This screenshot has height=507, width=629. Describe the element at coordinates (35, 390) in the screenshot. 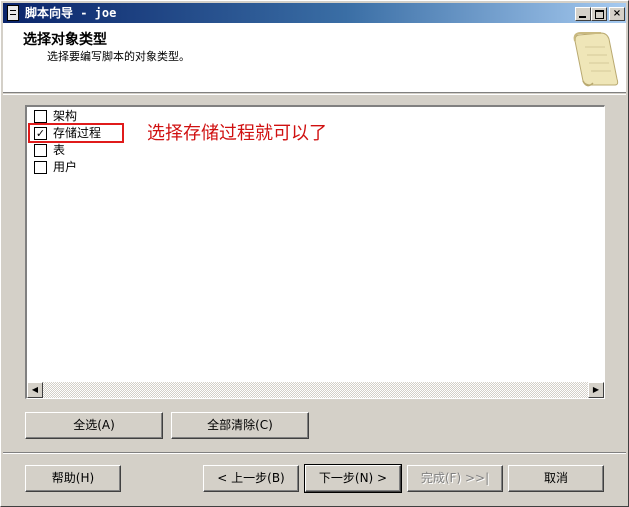

I see `scroll-left-button: ◀` at that location.